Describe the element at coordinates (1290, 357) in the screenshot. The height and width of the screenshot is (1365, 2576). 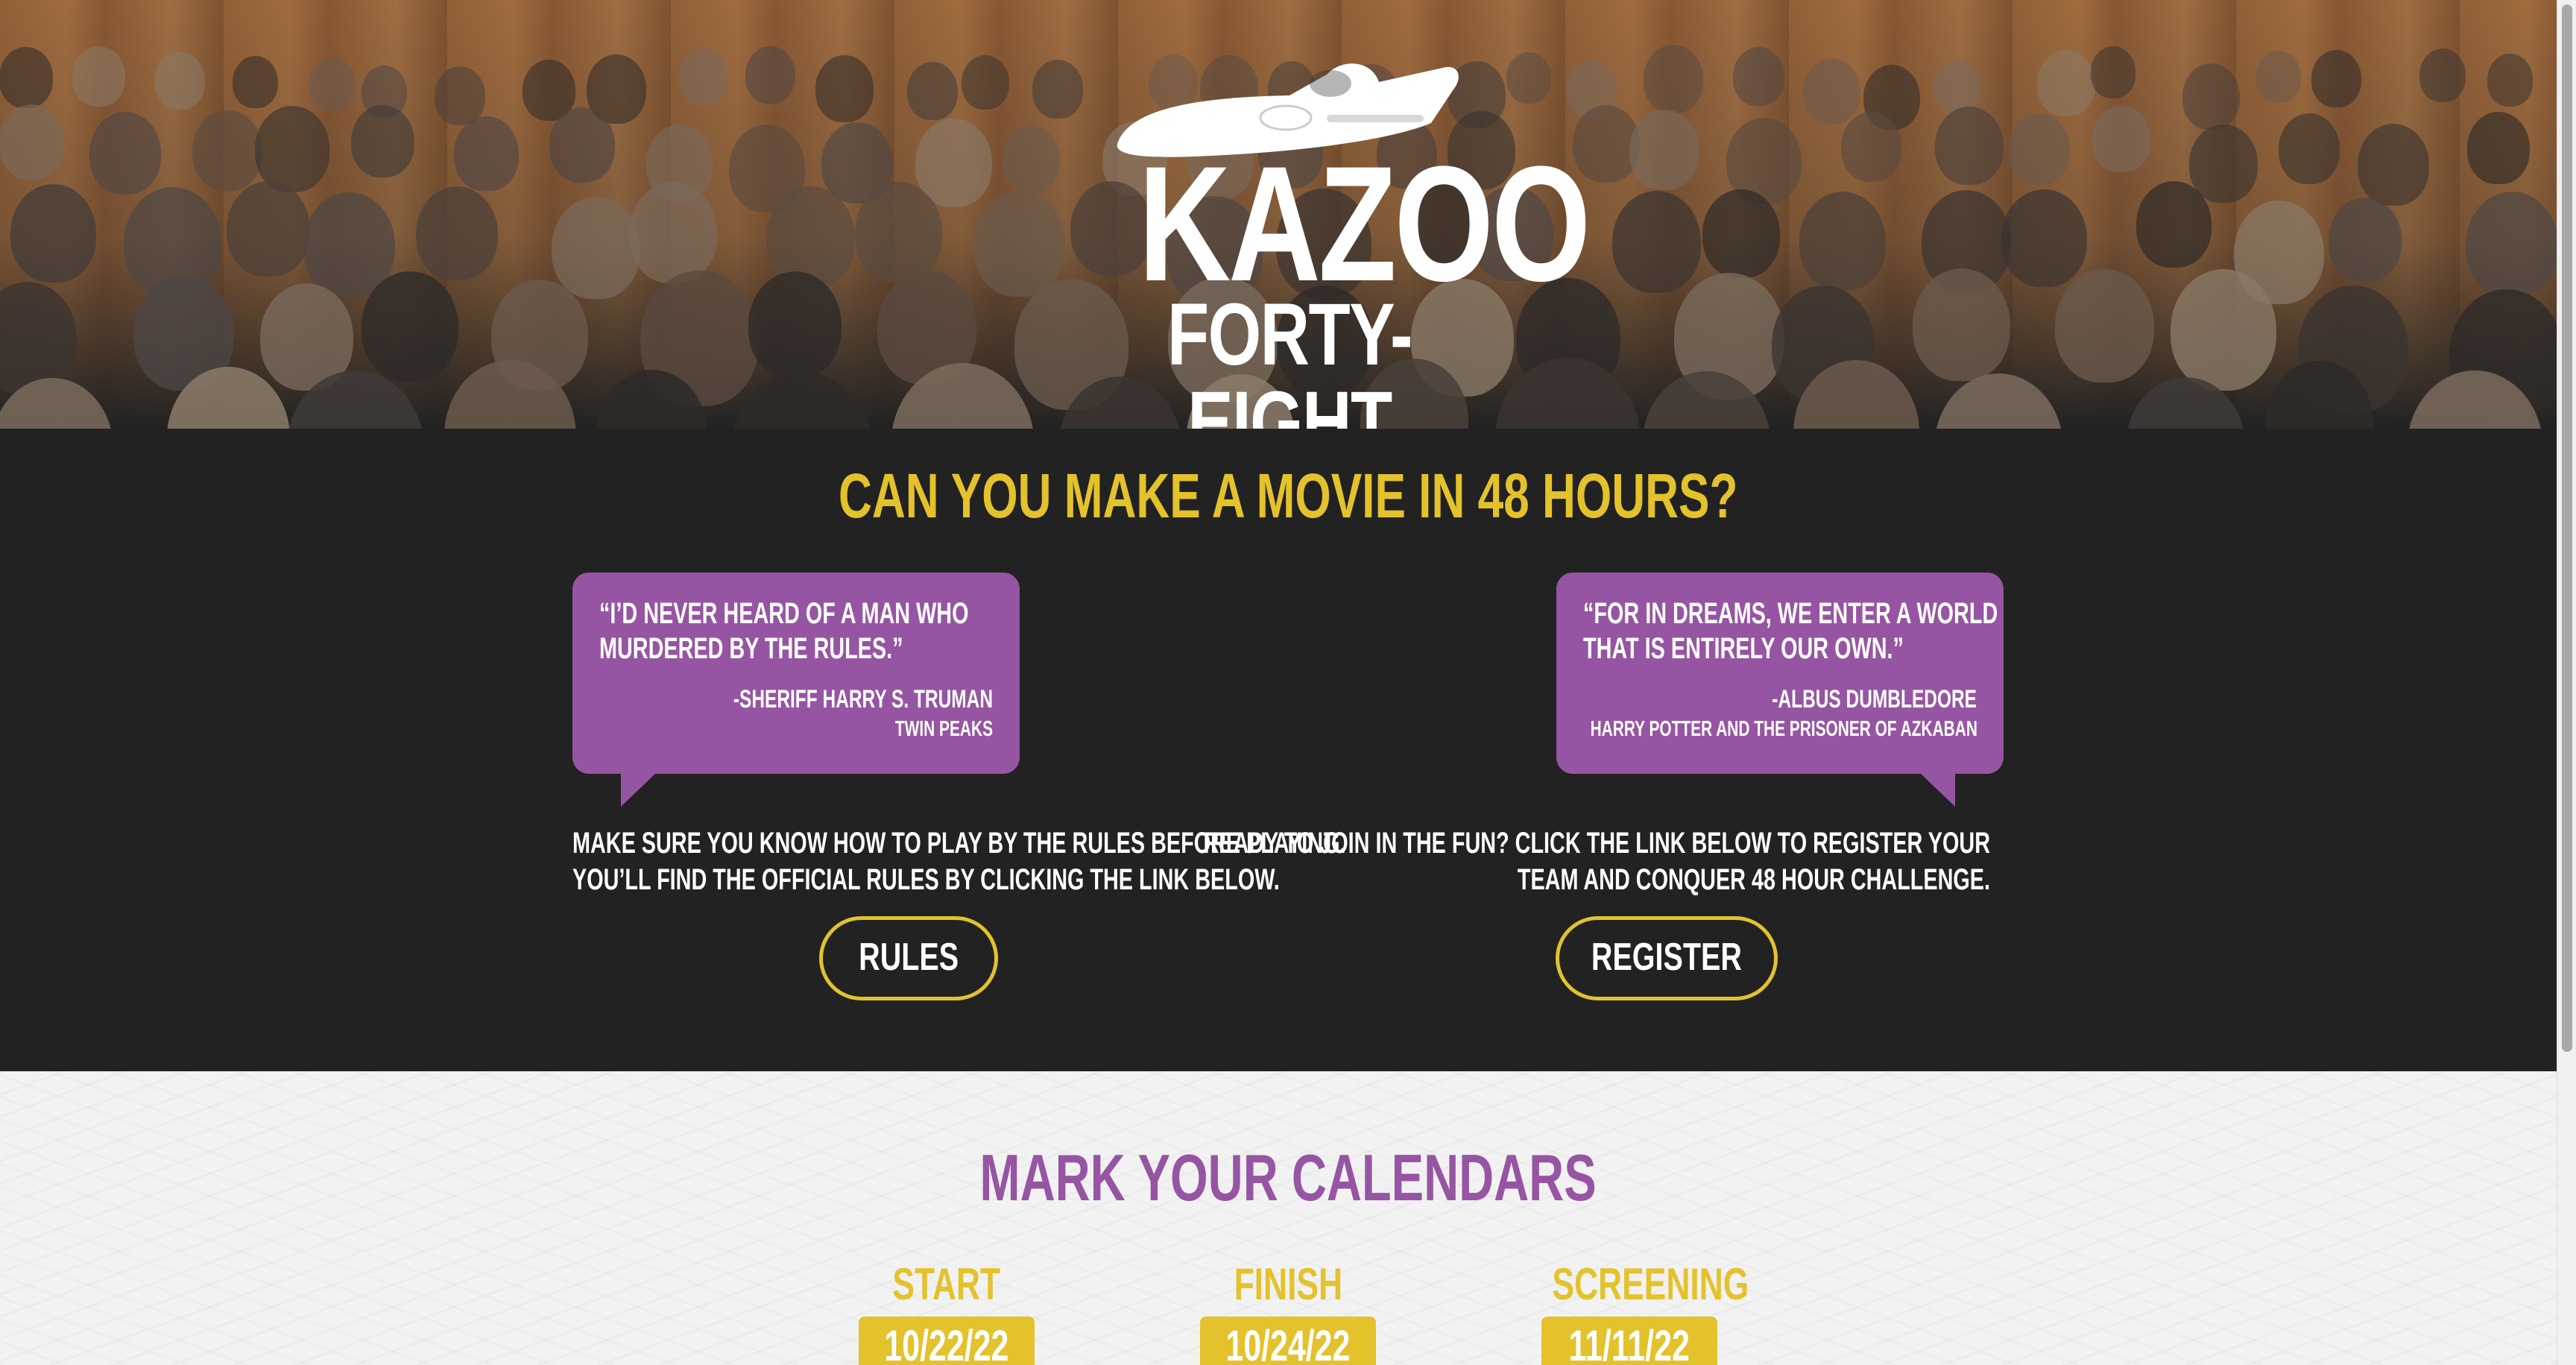
I see `logo-subtitle: FORTY-EIGHT` at that location.